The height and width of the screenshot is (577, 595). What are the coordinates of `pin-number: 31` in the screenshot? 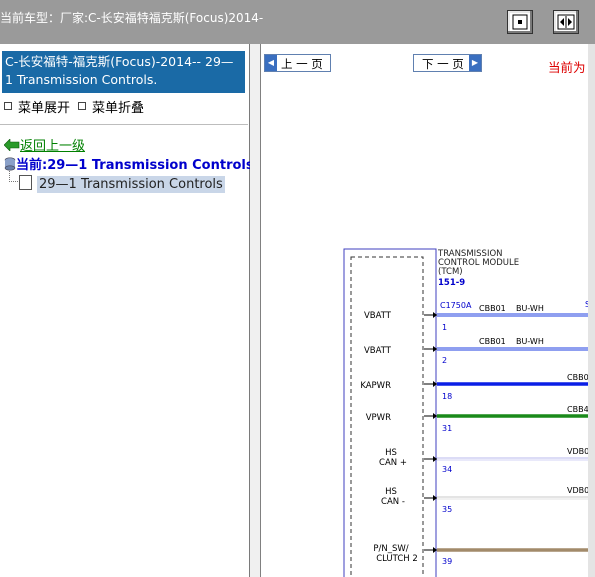 It's located at (447, 428).